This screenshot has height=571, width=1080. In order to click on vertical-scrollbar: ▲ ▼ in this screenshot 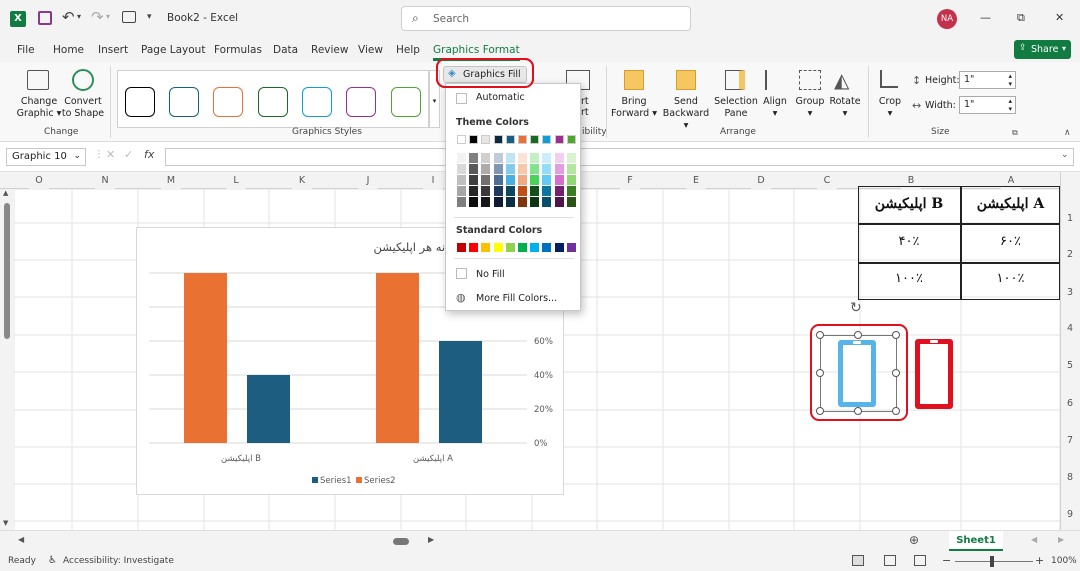, I will do `click(7, 359)`.